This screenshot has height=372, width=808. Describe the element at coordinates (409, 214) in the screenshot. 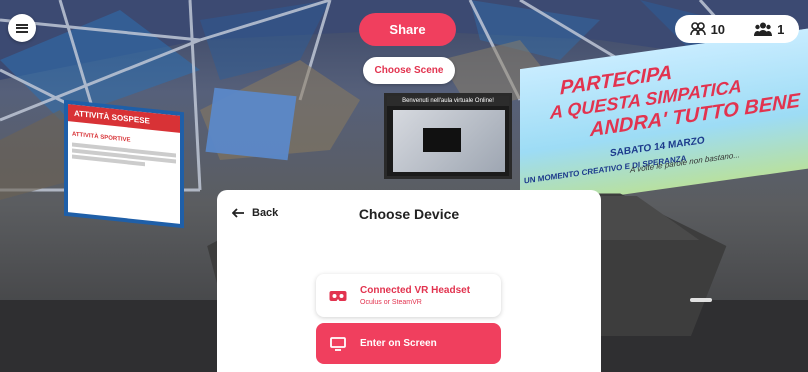

I see `dialog-title: Choose Device` at that location.